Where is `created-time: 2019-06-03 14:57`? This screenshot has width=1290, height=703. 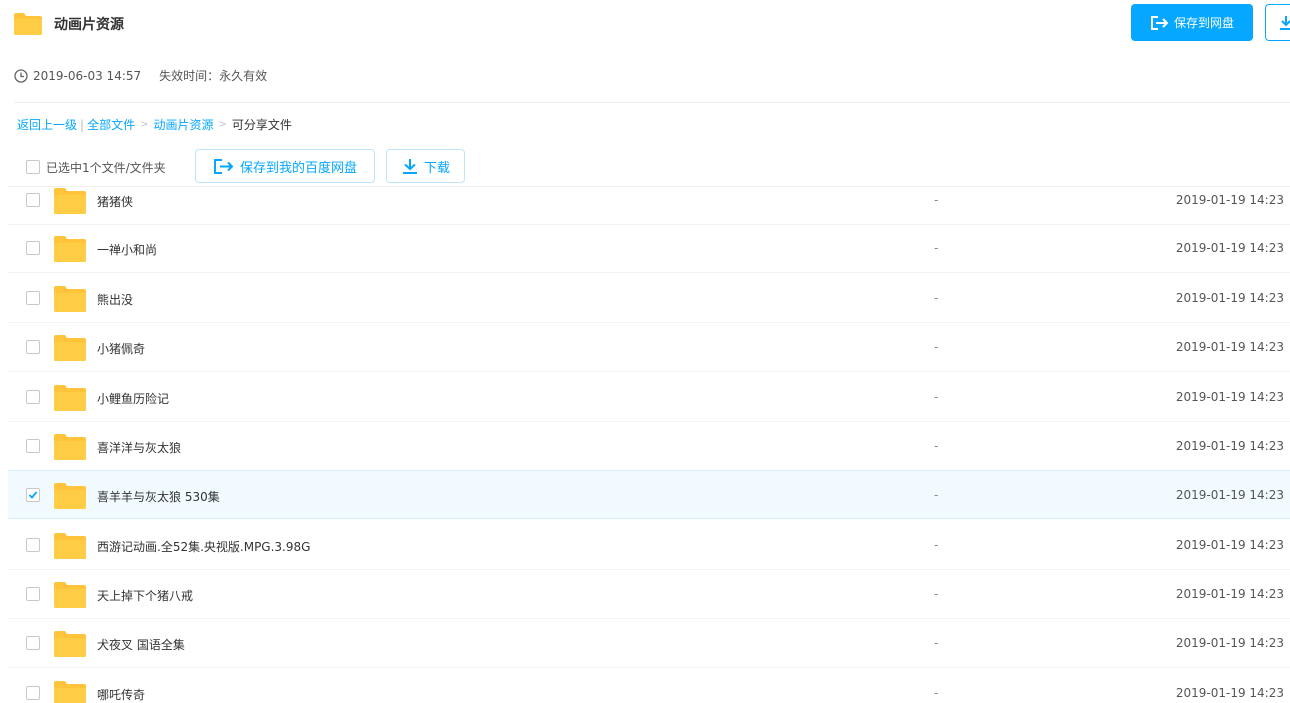
created-time: 2019-06-03 14:57 is located at coordinates (87, 75).